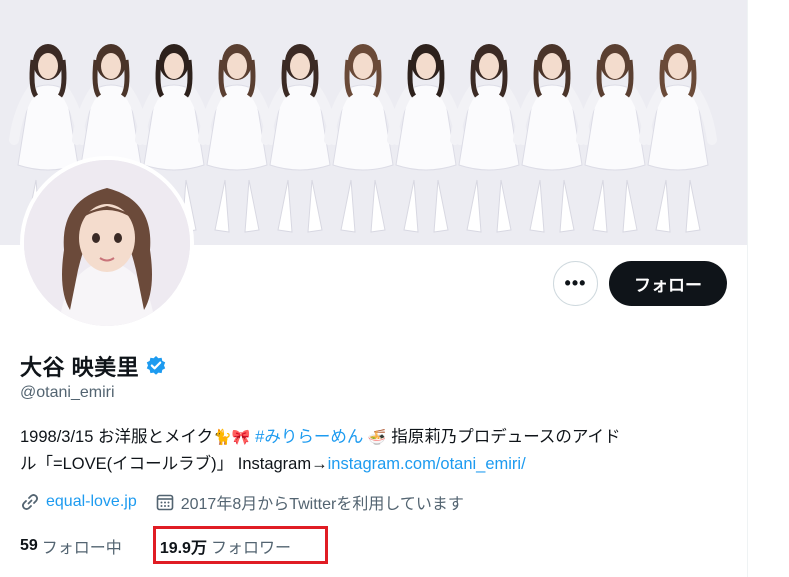 Image resolution: width=789 pixels, height=577 pixels. What do you see at coordinates (174, 464) in the screenshot?
I see `bio-text: ル「=LOVE(イコールラブ)」 Instagram→` at bounding box center [174, 464].